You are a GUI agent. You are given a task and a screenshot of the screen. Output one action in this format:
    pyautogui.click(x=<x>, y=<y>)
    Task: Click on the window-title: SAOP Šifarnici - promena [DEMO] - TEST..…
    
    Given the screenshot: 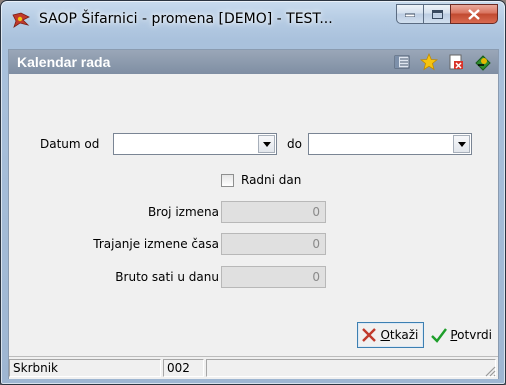 What is the action you would take?
    pyautogui.click(x=186, y=19)
    